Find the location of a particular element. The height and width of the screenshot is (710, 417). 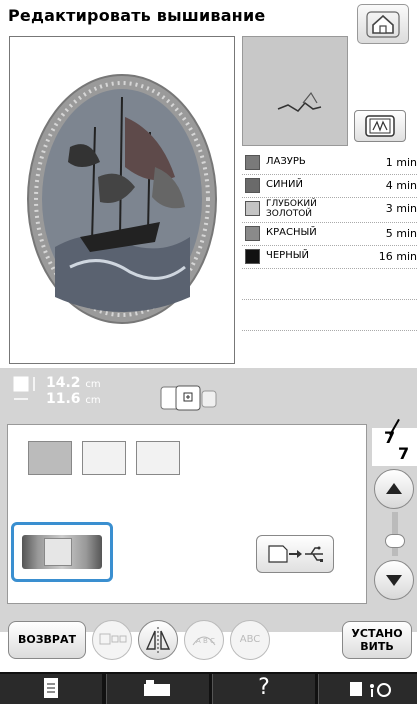

home-icon is located at coordinates (383, 24).